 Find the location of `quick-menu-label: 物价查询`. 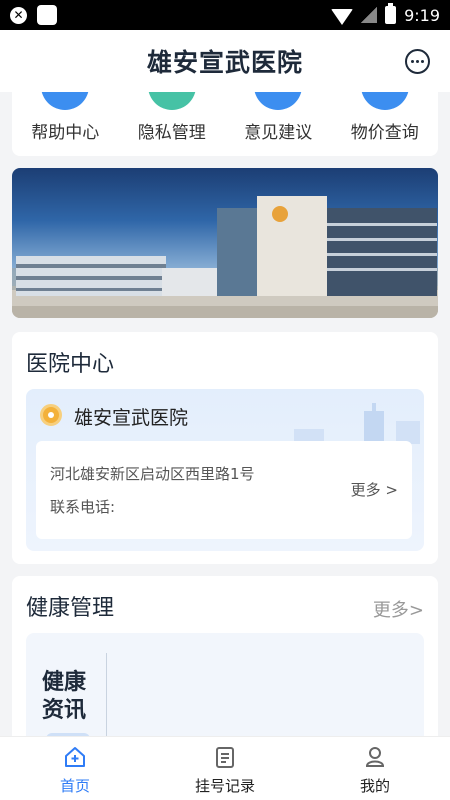

quick-menu-label: 物价查询 is located at coordinates (384, 133).